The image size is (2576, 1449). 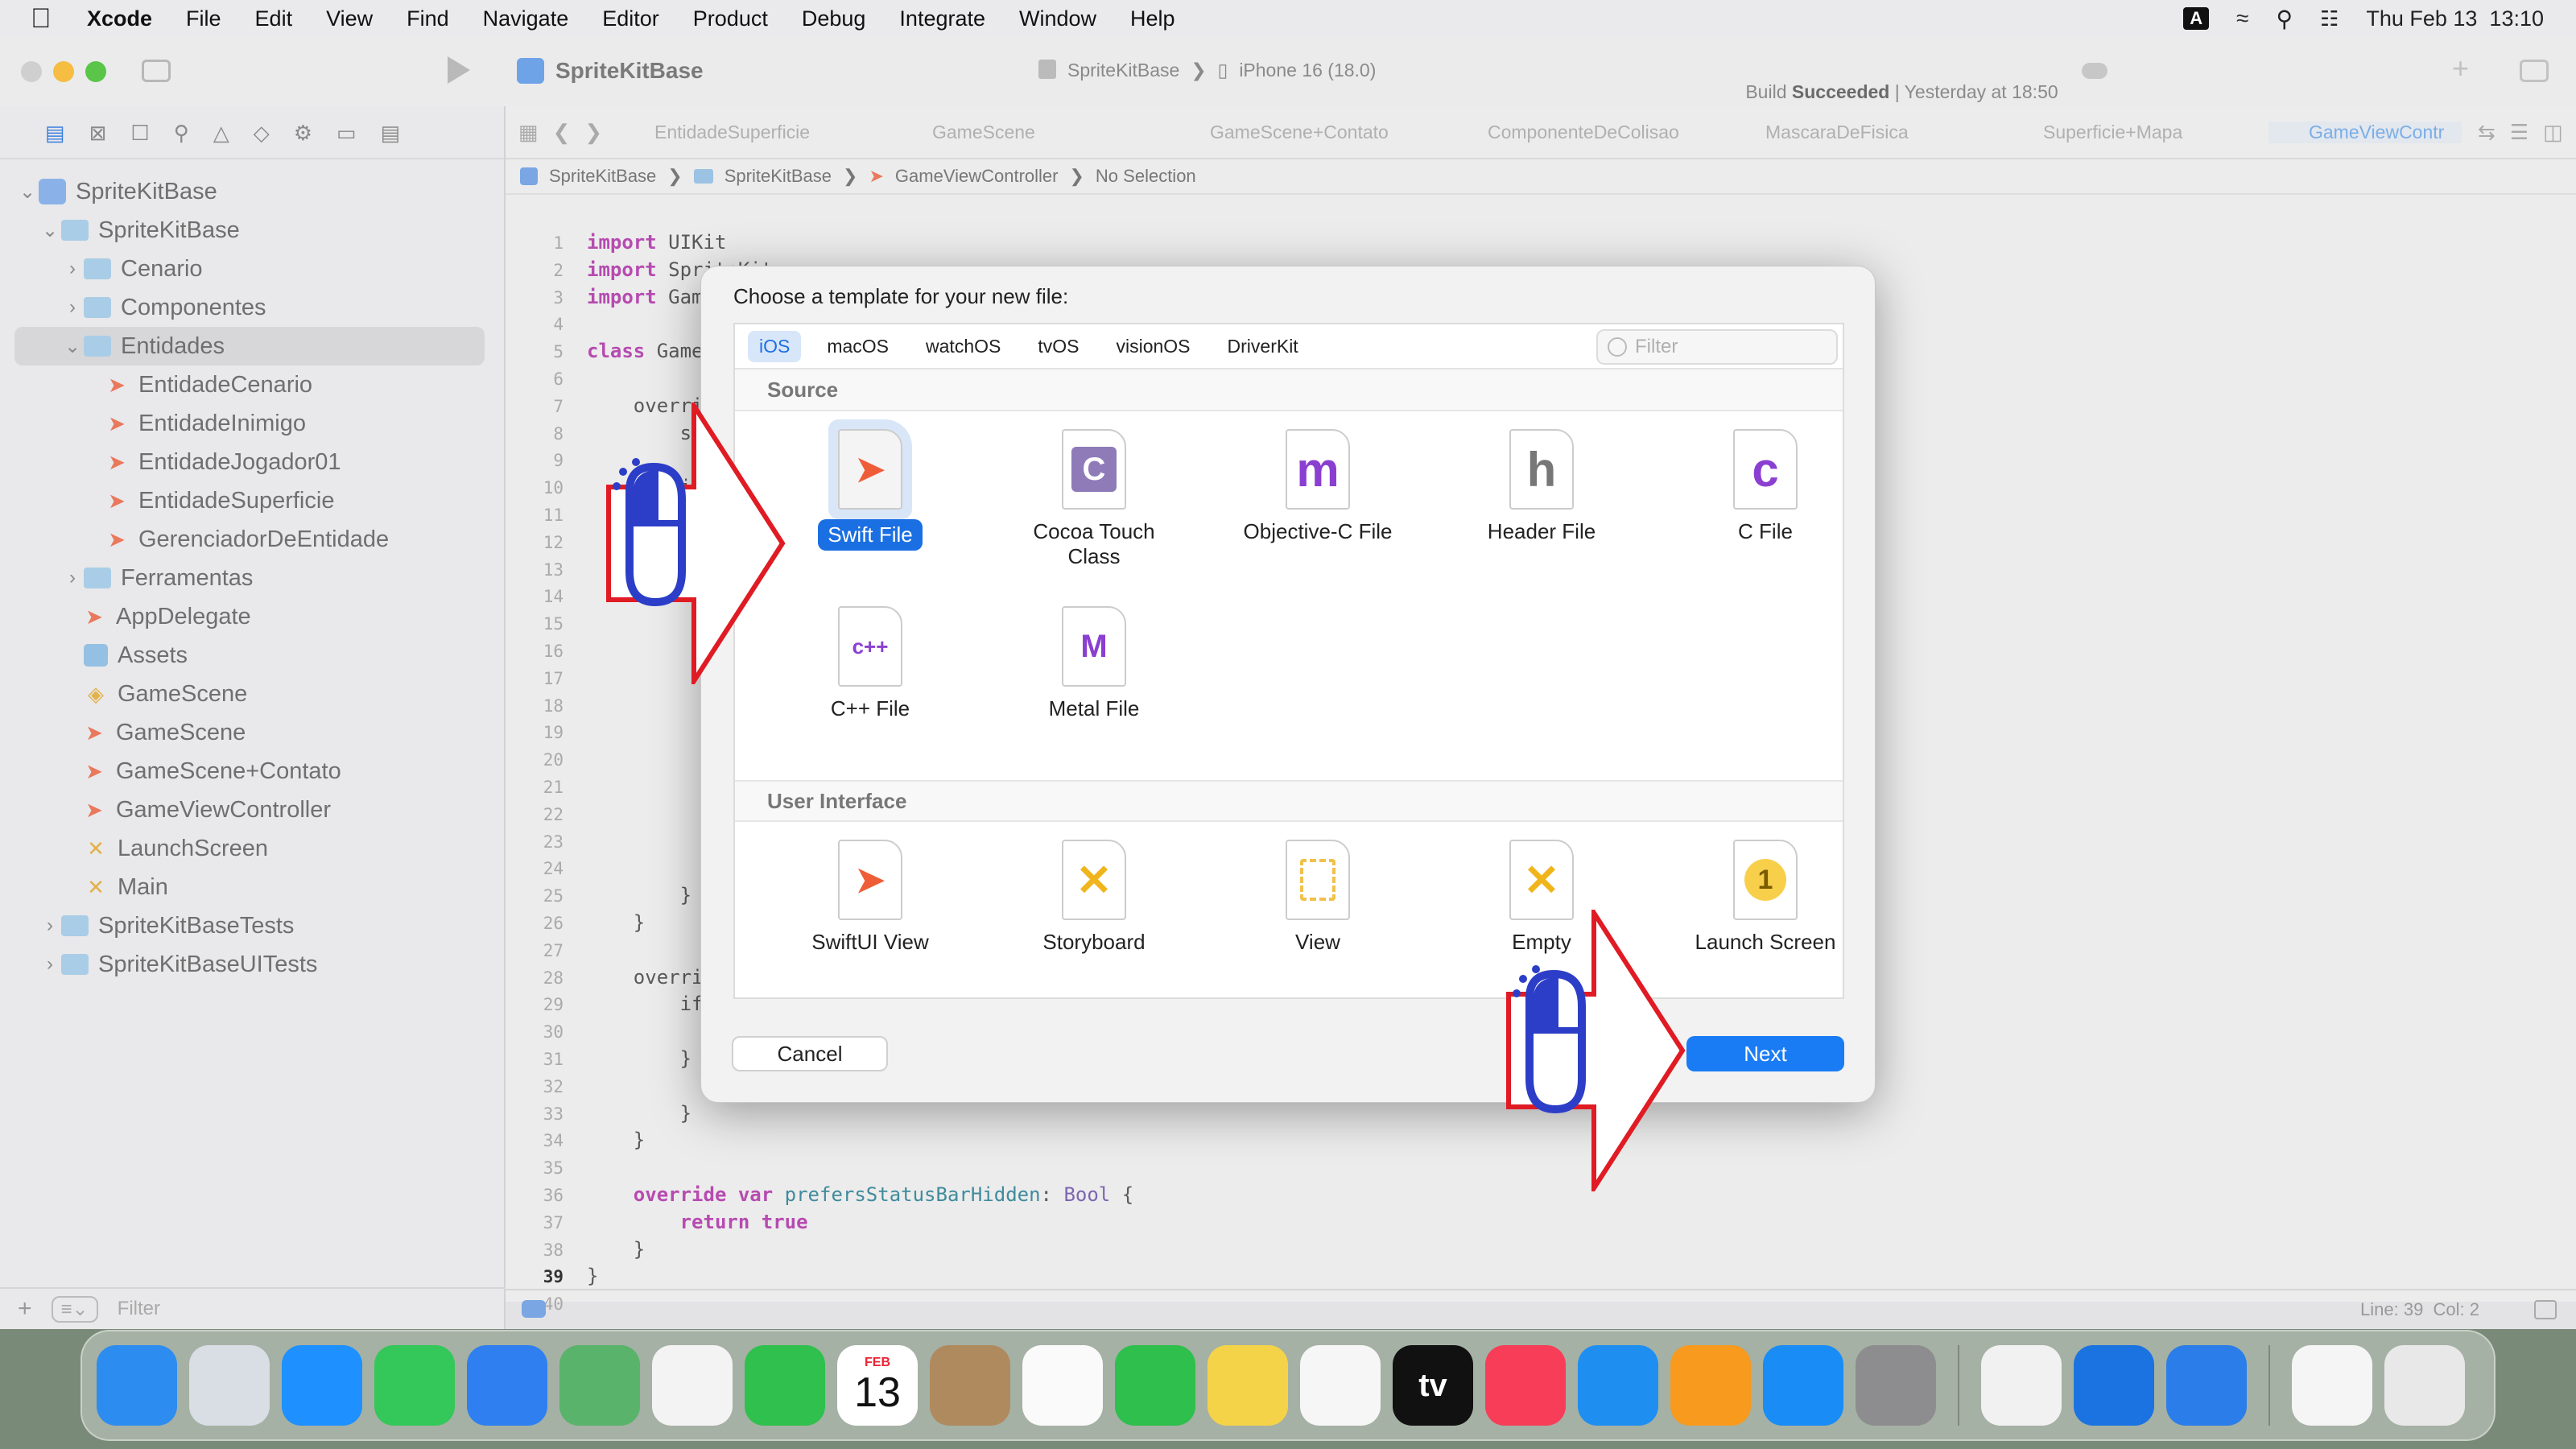 I want to click on tab-componente-de-colisao: ComponenteDeColisao, so click(x=1574, y=132).